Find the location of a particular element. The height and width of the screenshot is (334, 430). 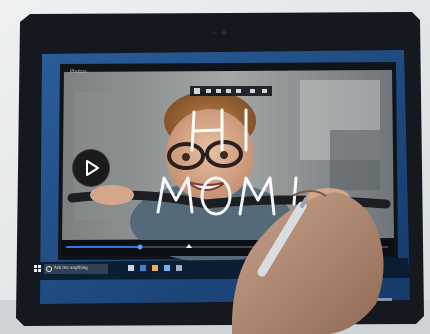

room-furniture is located at coordinates (355, 160).